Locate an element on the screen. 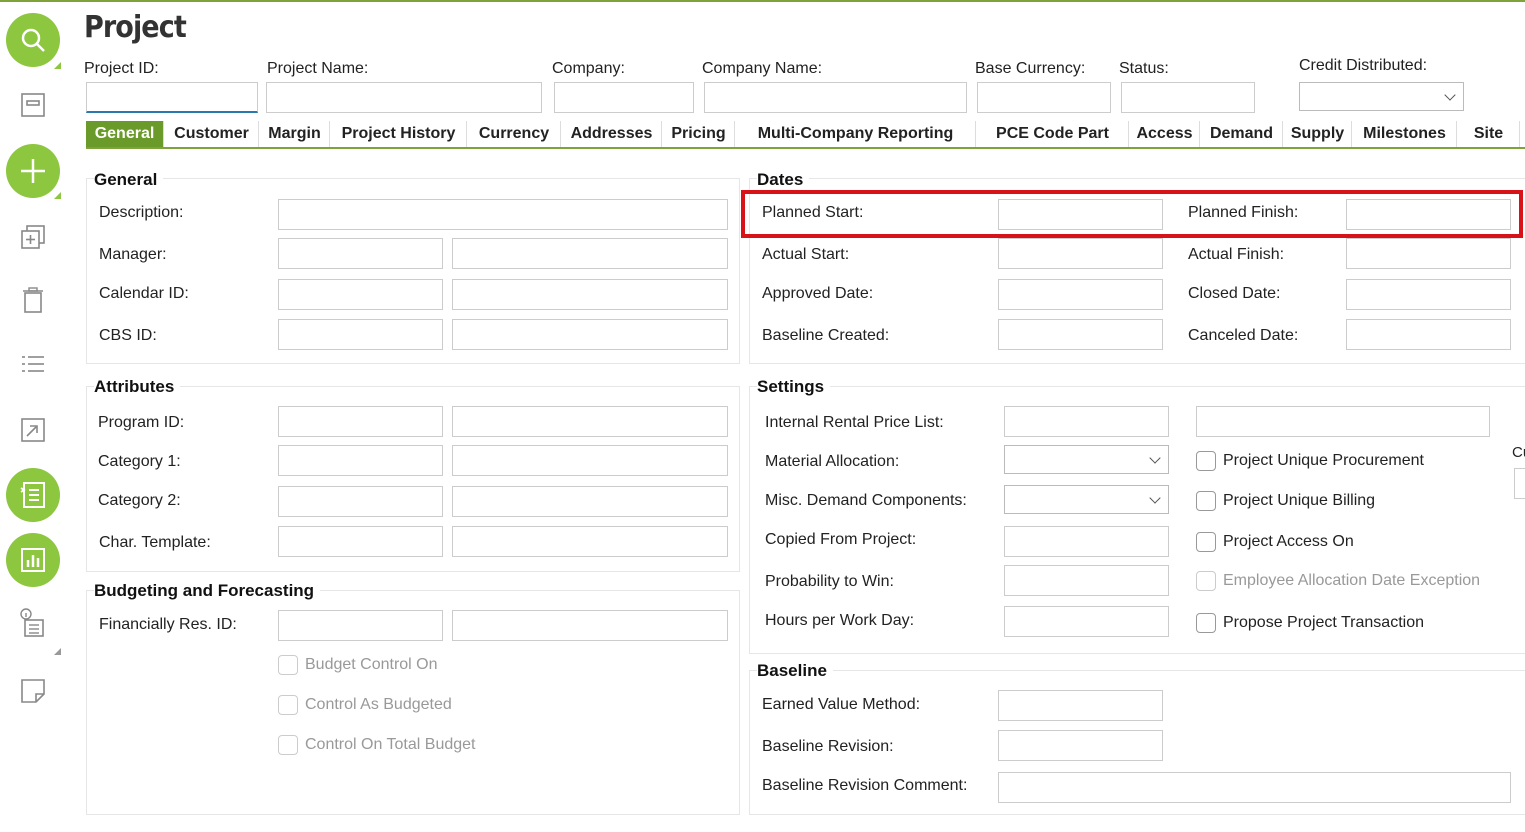 This screenshot has width=1525, height=832. project-unique-billing-checkbox is located at coordinates (1206, 501).